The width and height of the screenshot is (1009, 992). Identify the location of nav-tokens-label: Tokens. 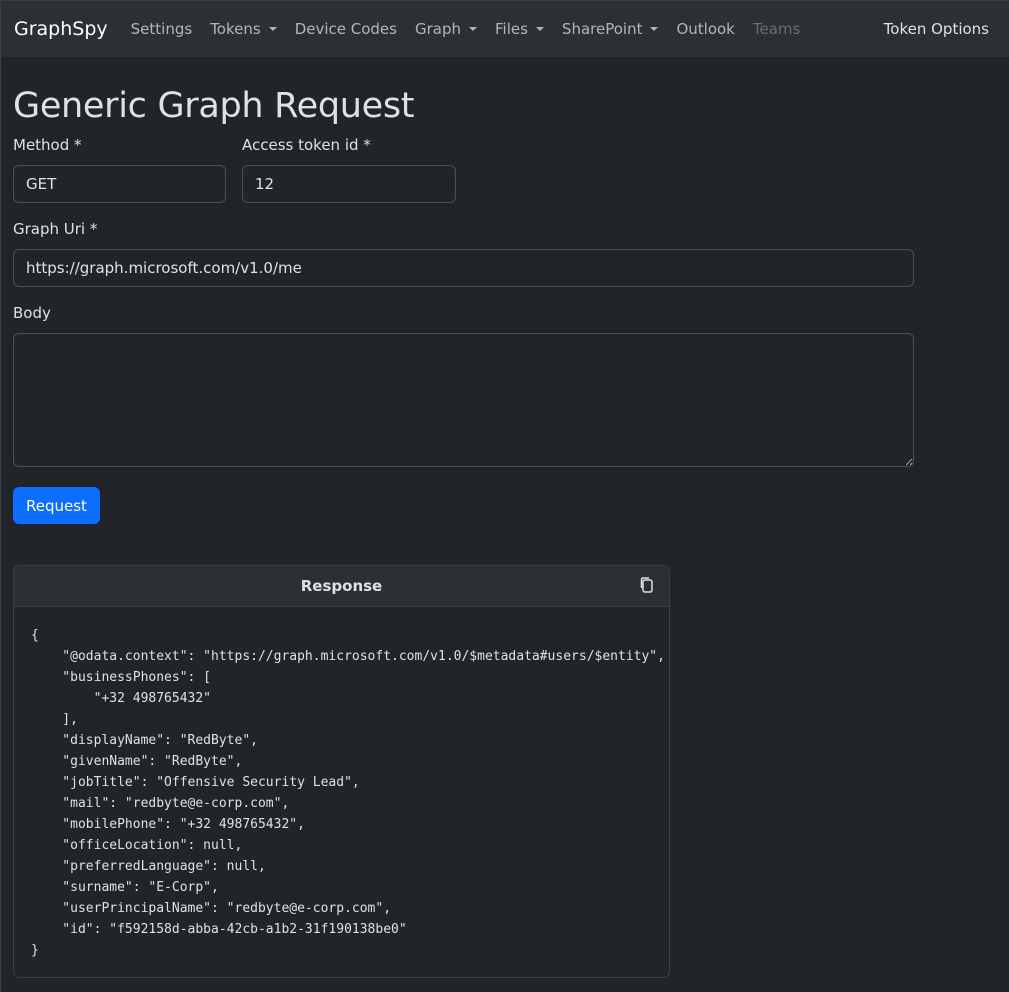
(235, 29).